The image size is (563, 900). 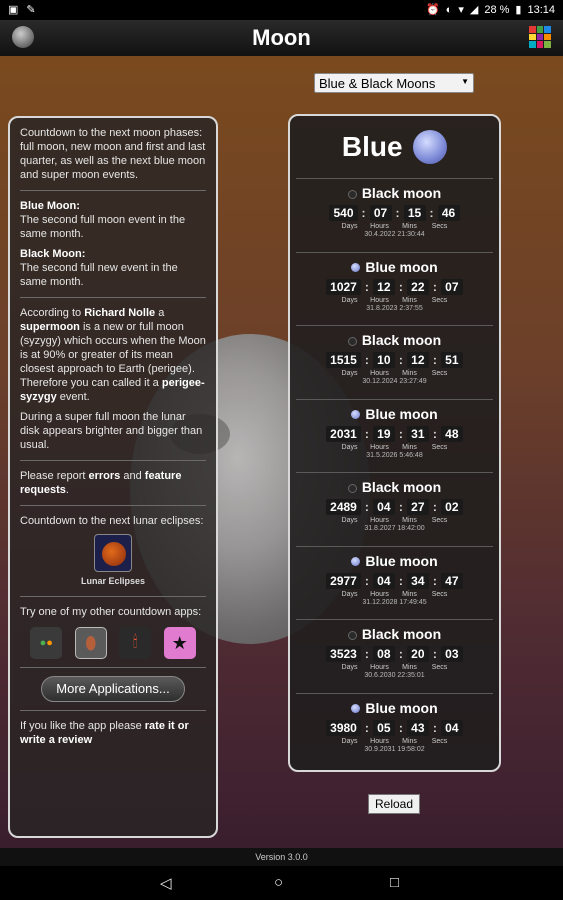 I want to click on app-bar: Moon, so click(x=281, y=38).